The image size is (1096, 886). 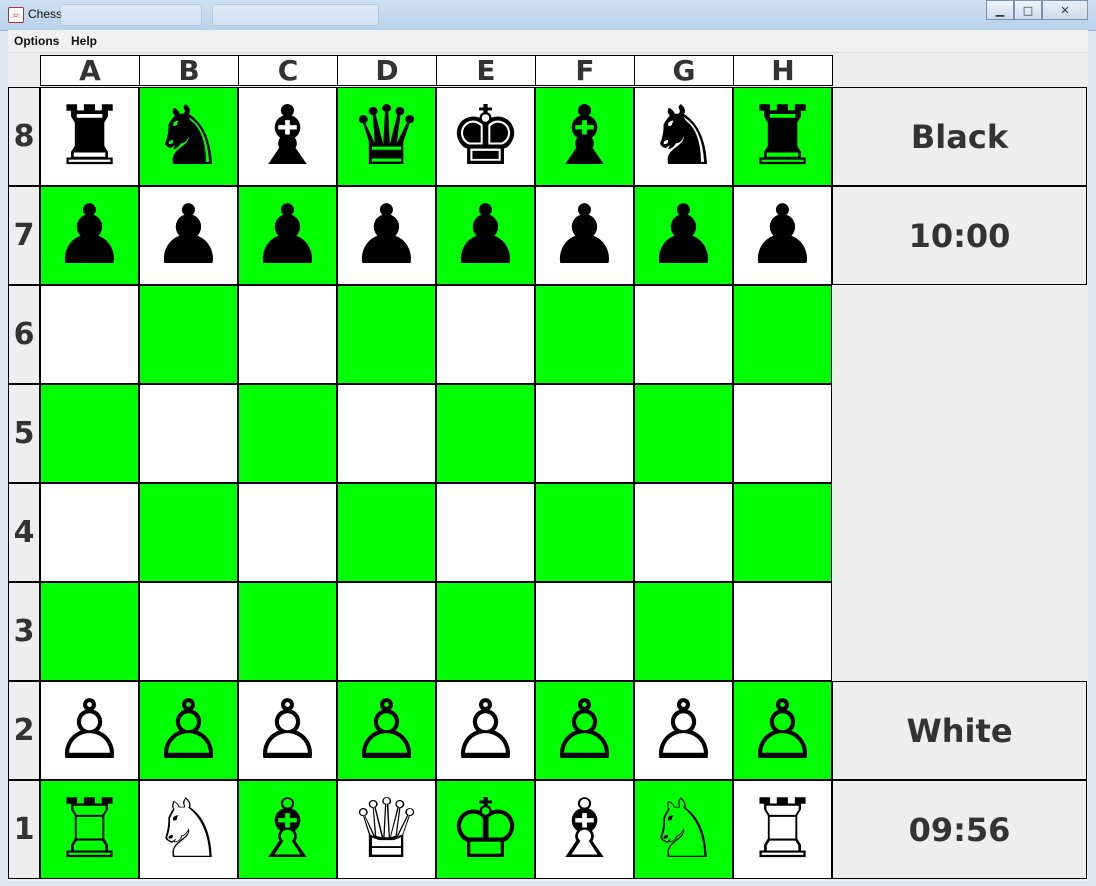 I want to click on square-b1: ♘, so click(x=188, y=829).